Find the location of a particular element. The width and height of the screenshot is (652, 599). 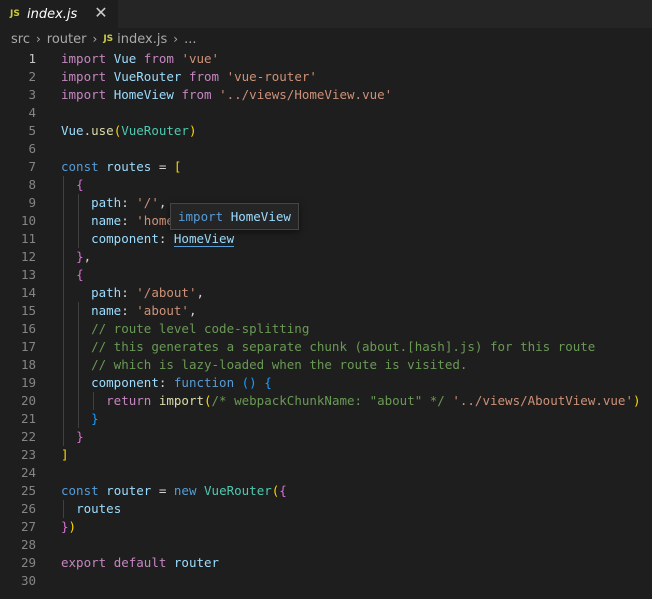

code-text: component: function () { is located at coordinates (166, 383).